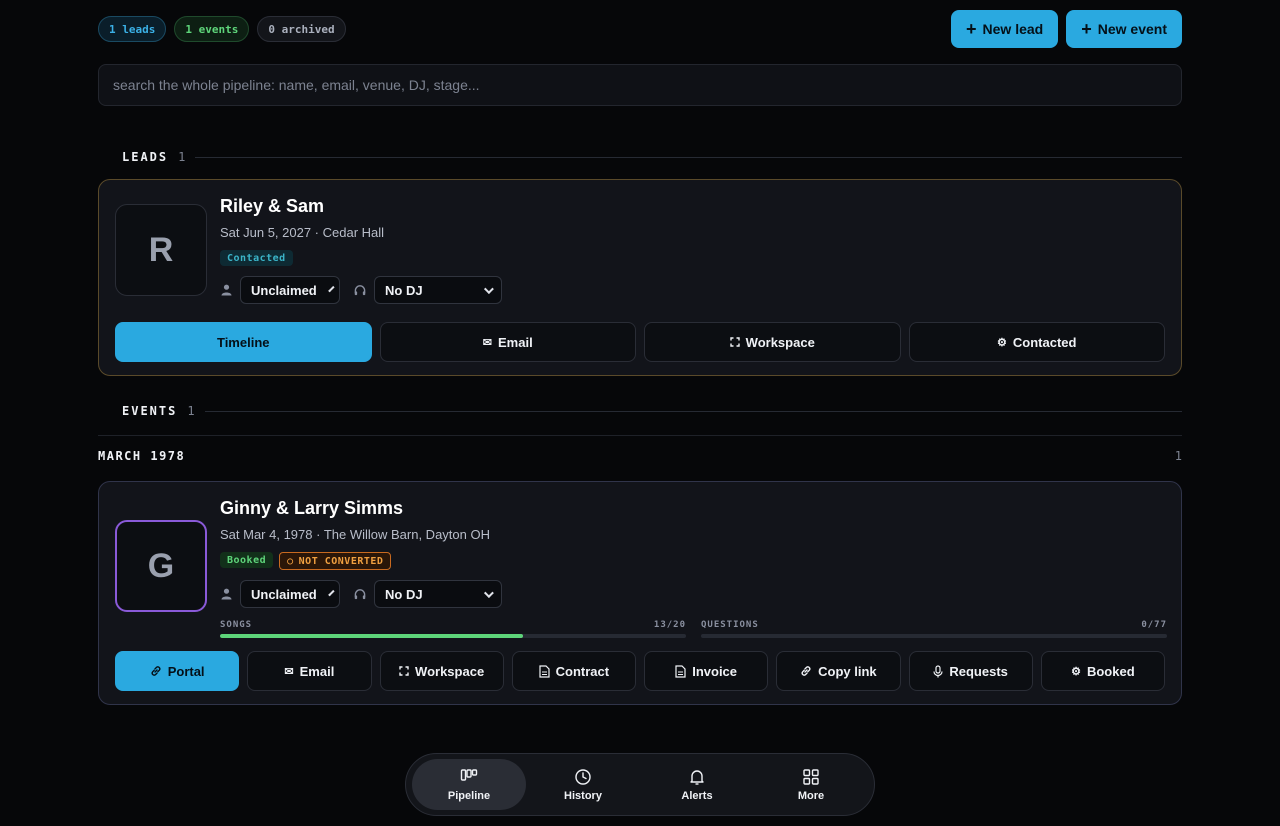  What do you see at coordinates (132, 29) in the screenshot?
I see `leads-count-chip: 1 leads` at bounding box center [132, 29].